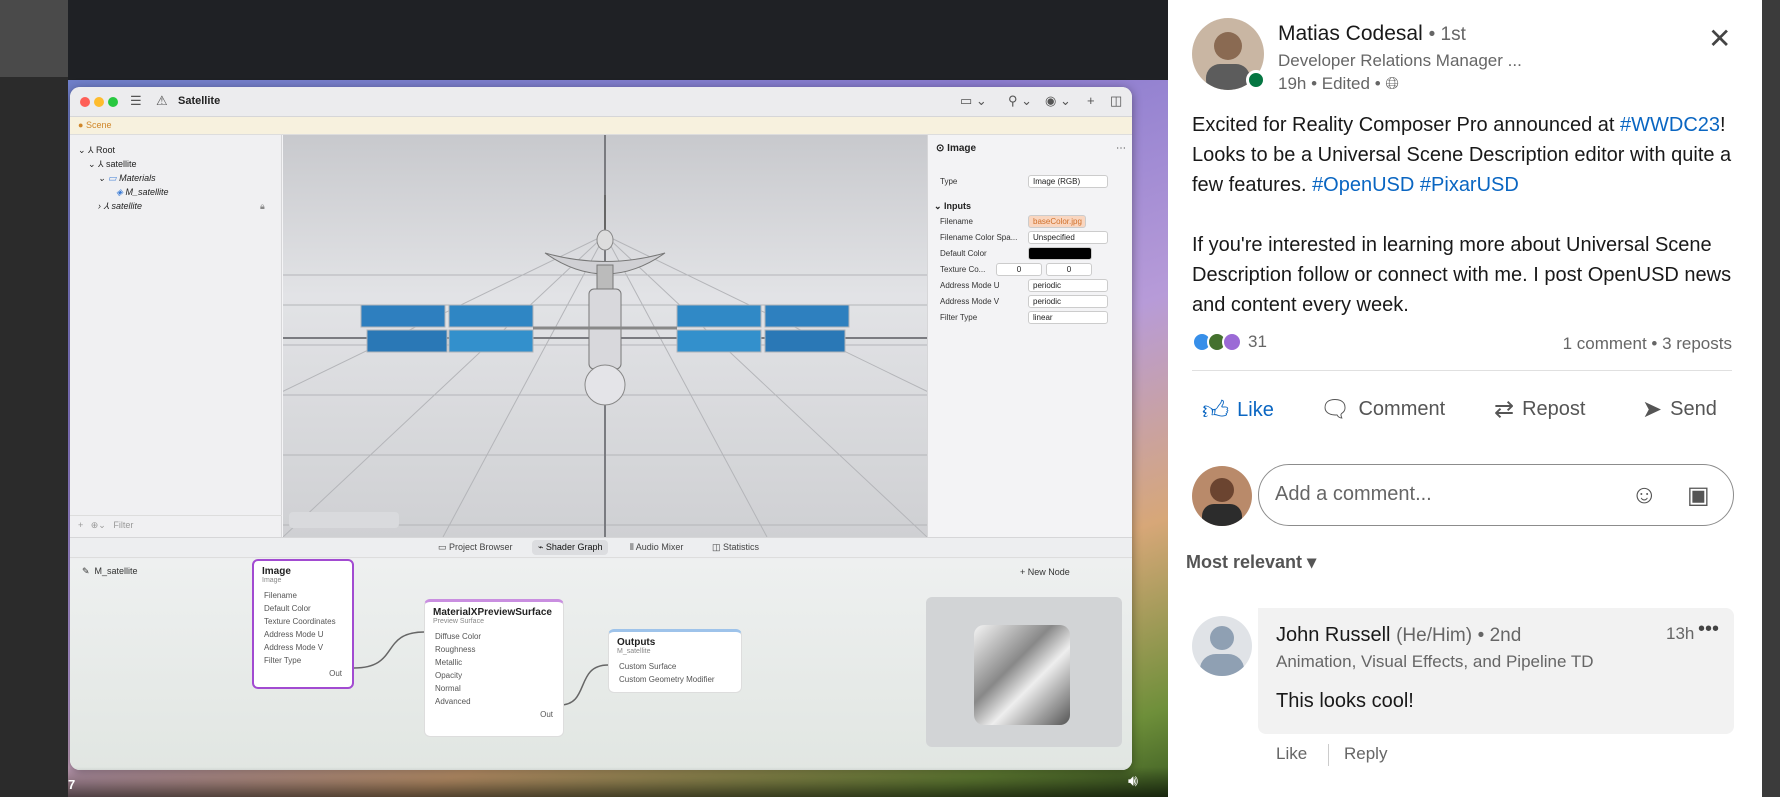 The width and height of the screenshot is (1780, 797). I want to click on commenter-name: John Russell, so click(1333, 635).